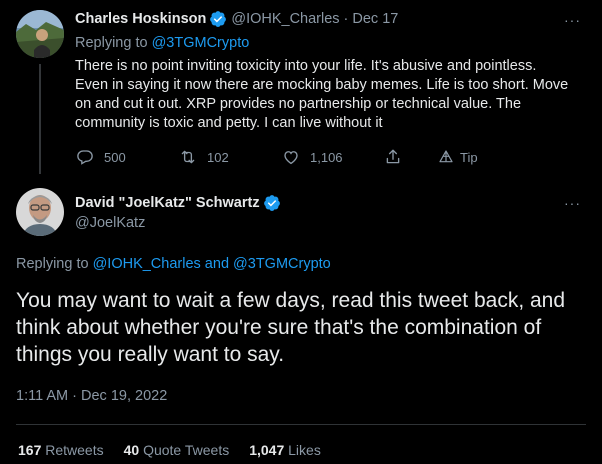 The image size is (602, 464). What do you see at coordinates (167, 203) in the screenshot?
I see `author-name: David "JoelKatz" Schwartz` at bounding box center [167, 203].